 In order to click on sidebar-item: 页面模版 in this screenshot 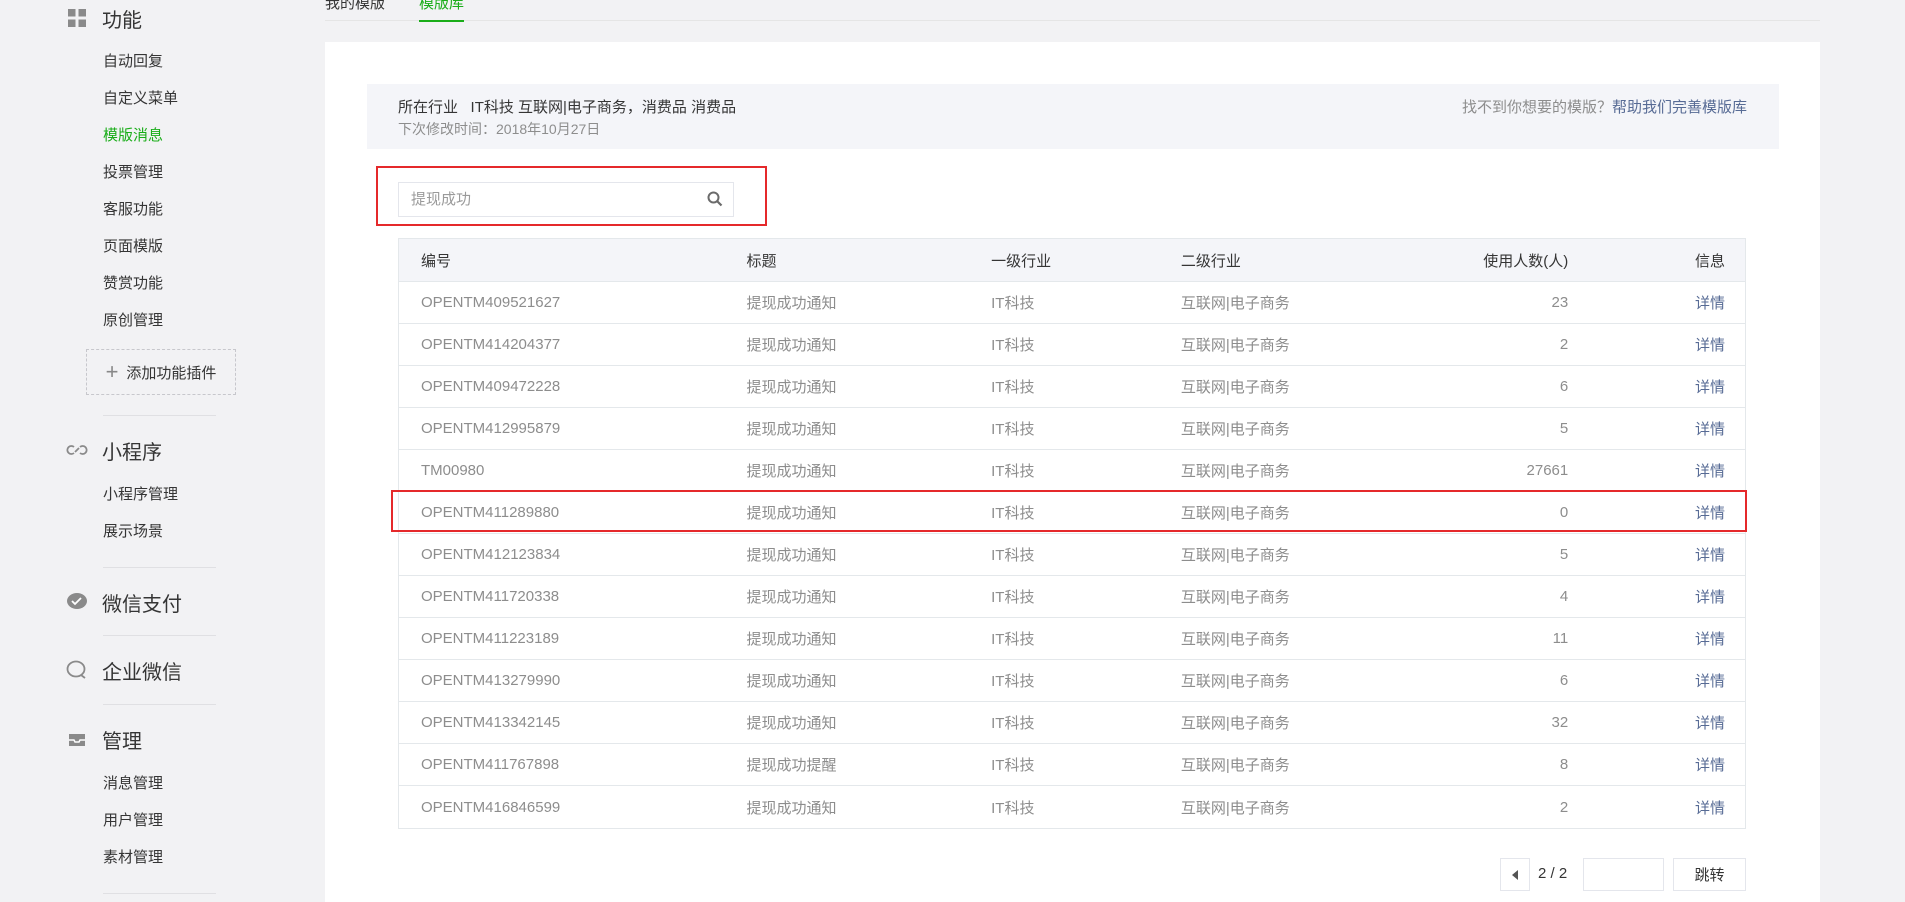, I will do `click(133, 247)`.